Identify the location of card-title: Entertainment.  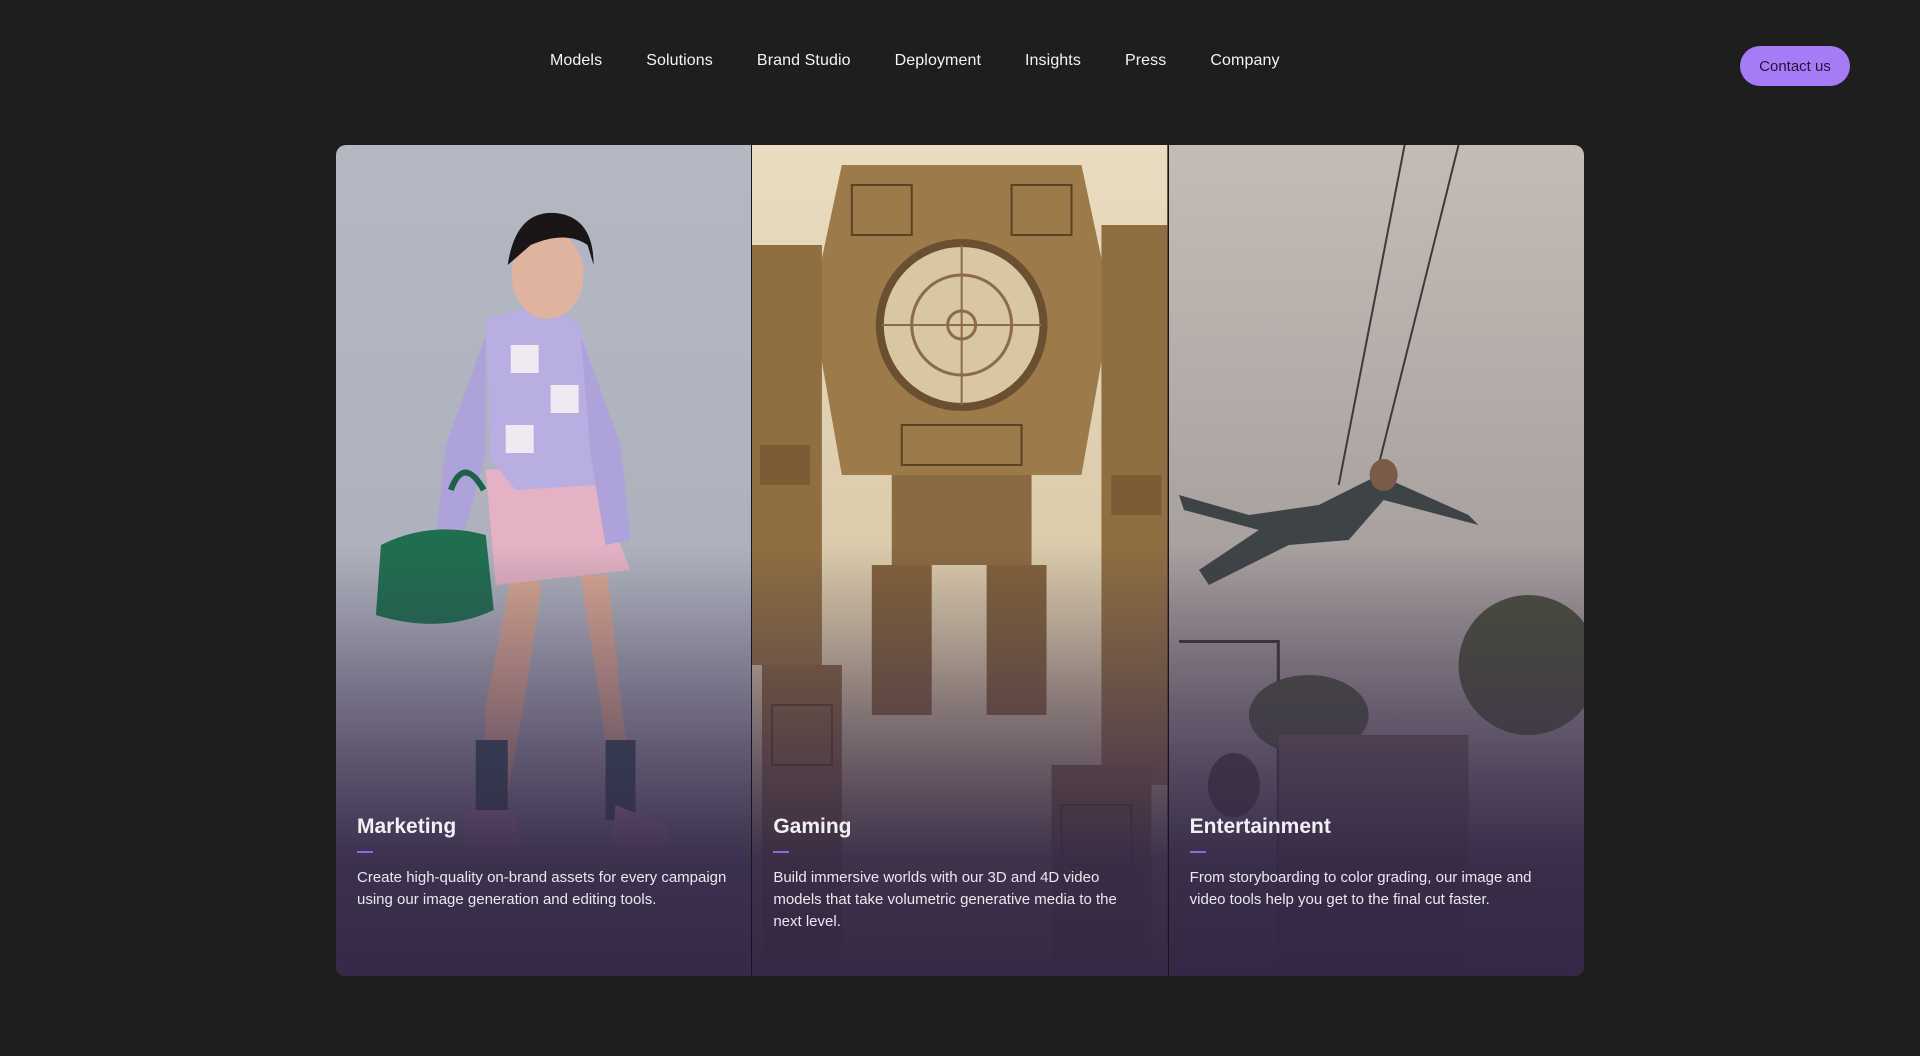
(1260, 826).